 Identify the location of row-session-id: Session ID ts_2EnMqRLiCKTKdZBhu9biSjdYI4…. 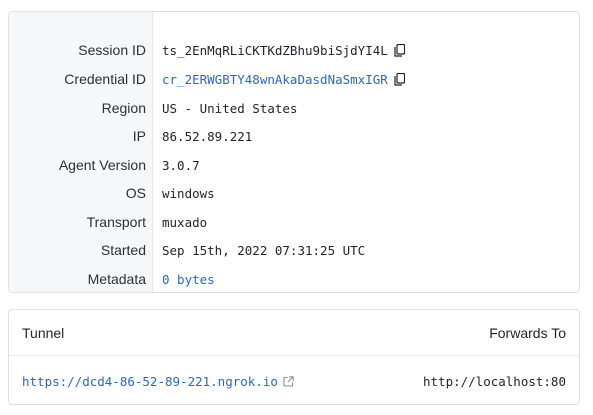
(294, 50).